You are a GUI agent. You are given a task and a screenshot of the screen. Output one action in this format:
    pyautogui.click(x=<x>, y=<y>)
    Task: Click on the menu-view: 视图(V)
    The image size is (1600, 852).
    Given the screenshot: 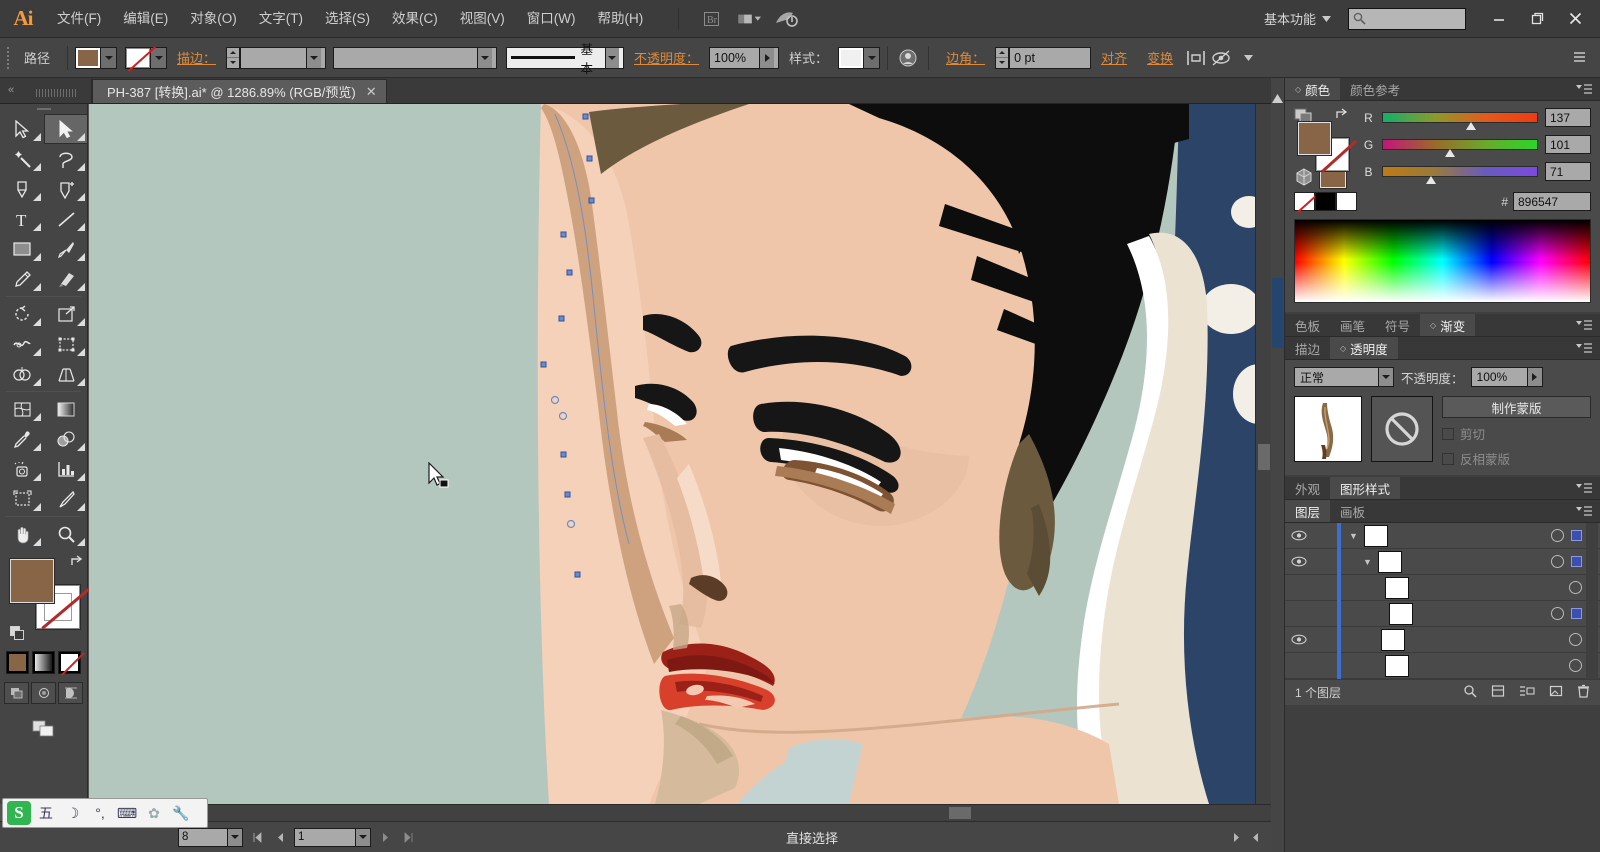 What is the action you would take?
    pyautogui.click(x=482, y=19)
    